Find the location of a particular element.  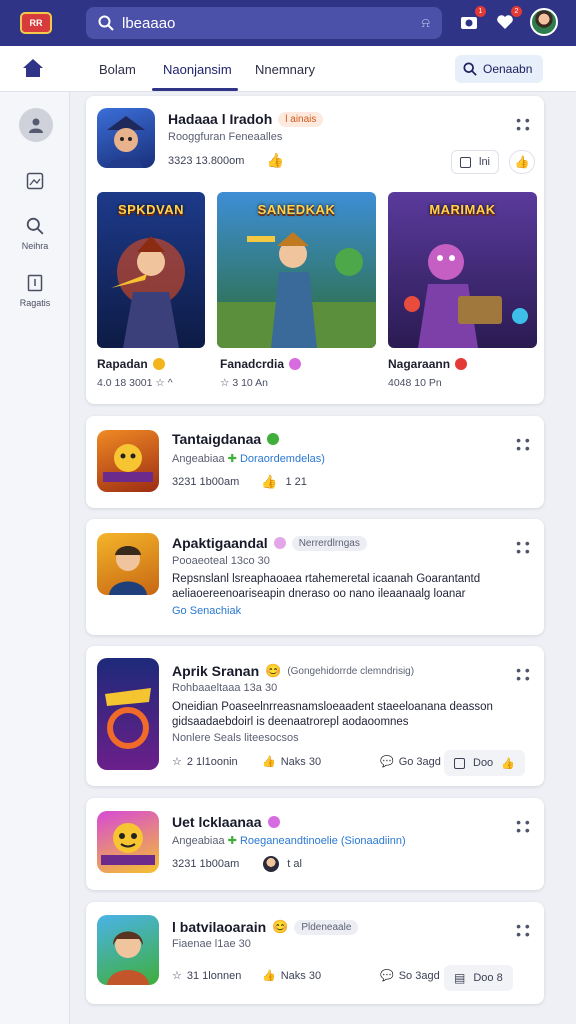

game-meta: ☆ 3 10 An is located at coordinates (244, 383).